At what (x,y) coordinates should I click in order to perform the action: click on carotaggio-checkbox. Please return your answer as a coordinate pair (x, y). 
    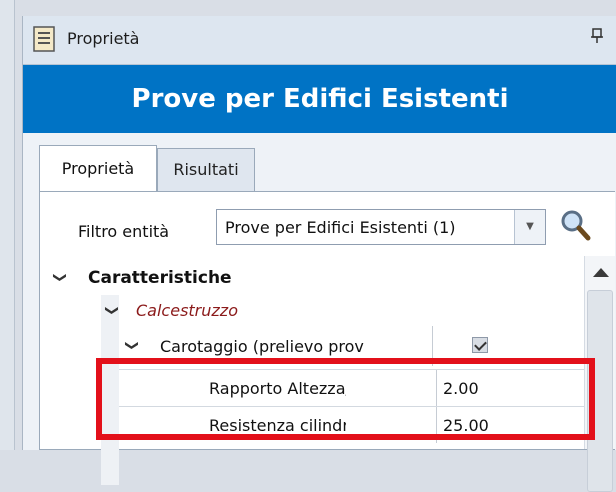
    Looking at the image, I should click on (480, 345).